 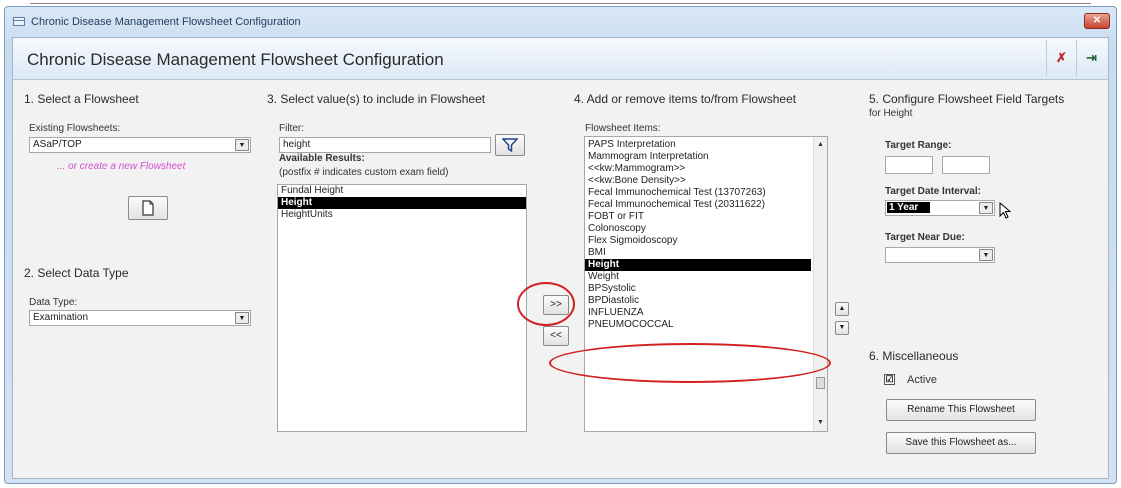 What do you see at coordinates (402, 308) in the screenshot?
I see `available-results-list: Fundal Height Height HeightUnits` at bounding box center [402, 308].